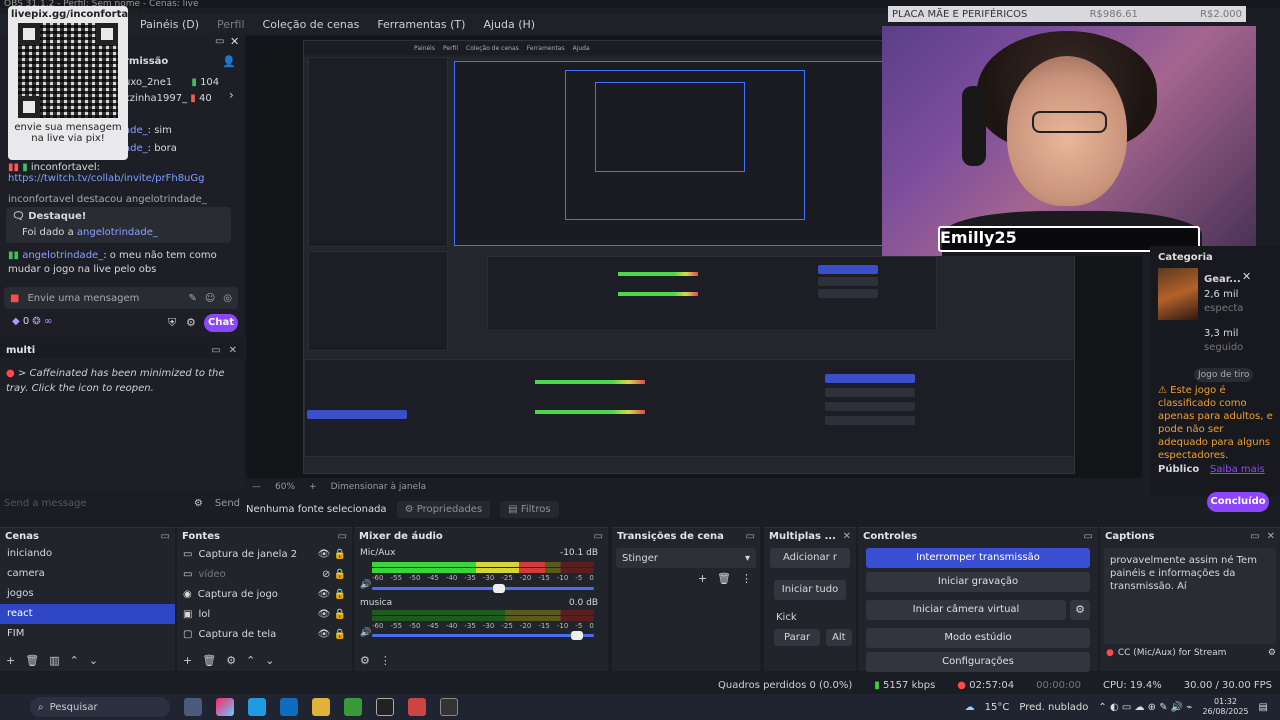 The width and height of the screenshot is (1280, 720). What do you see at coordinates (264, 574) in the screenshot?
I see `source-item: ▭ vídeo ⊘ 🔒` at bounding box center [264, 574].